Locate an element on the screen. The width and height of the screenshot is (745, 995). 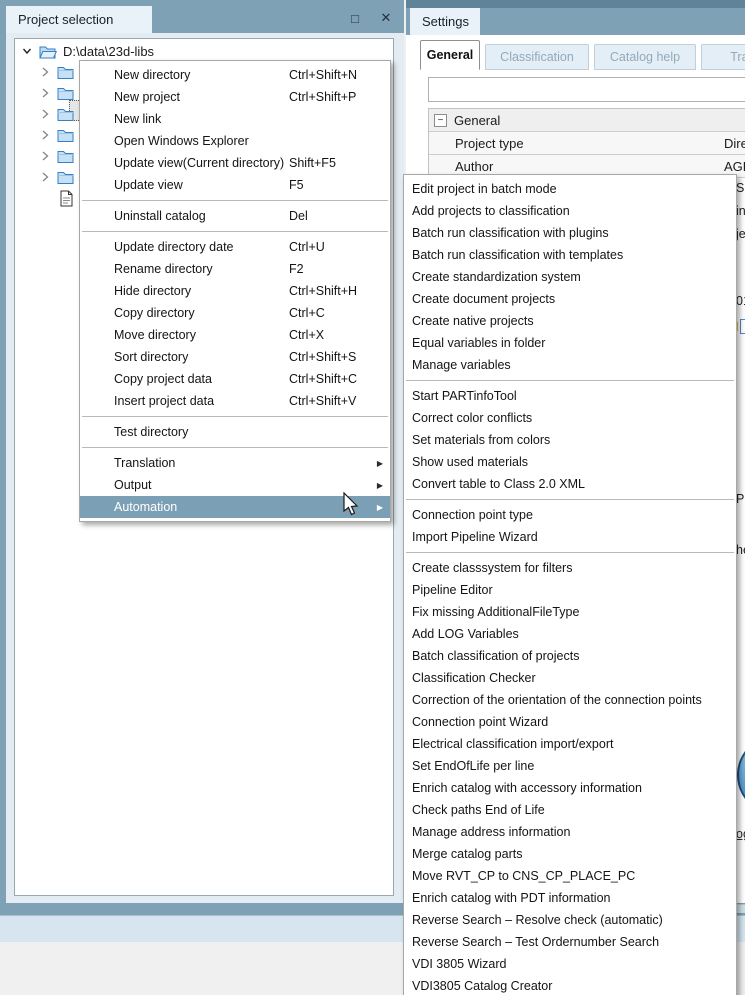
settings-tab: Settings is located at coordinates (445, 21).